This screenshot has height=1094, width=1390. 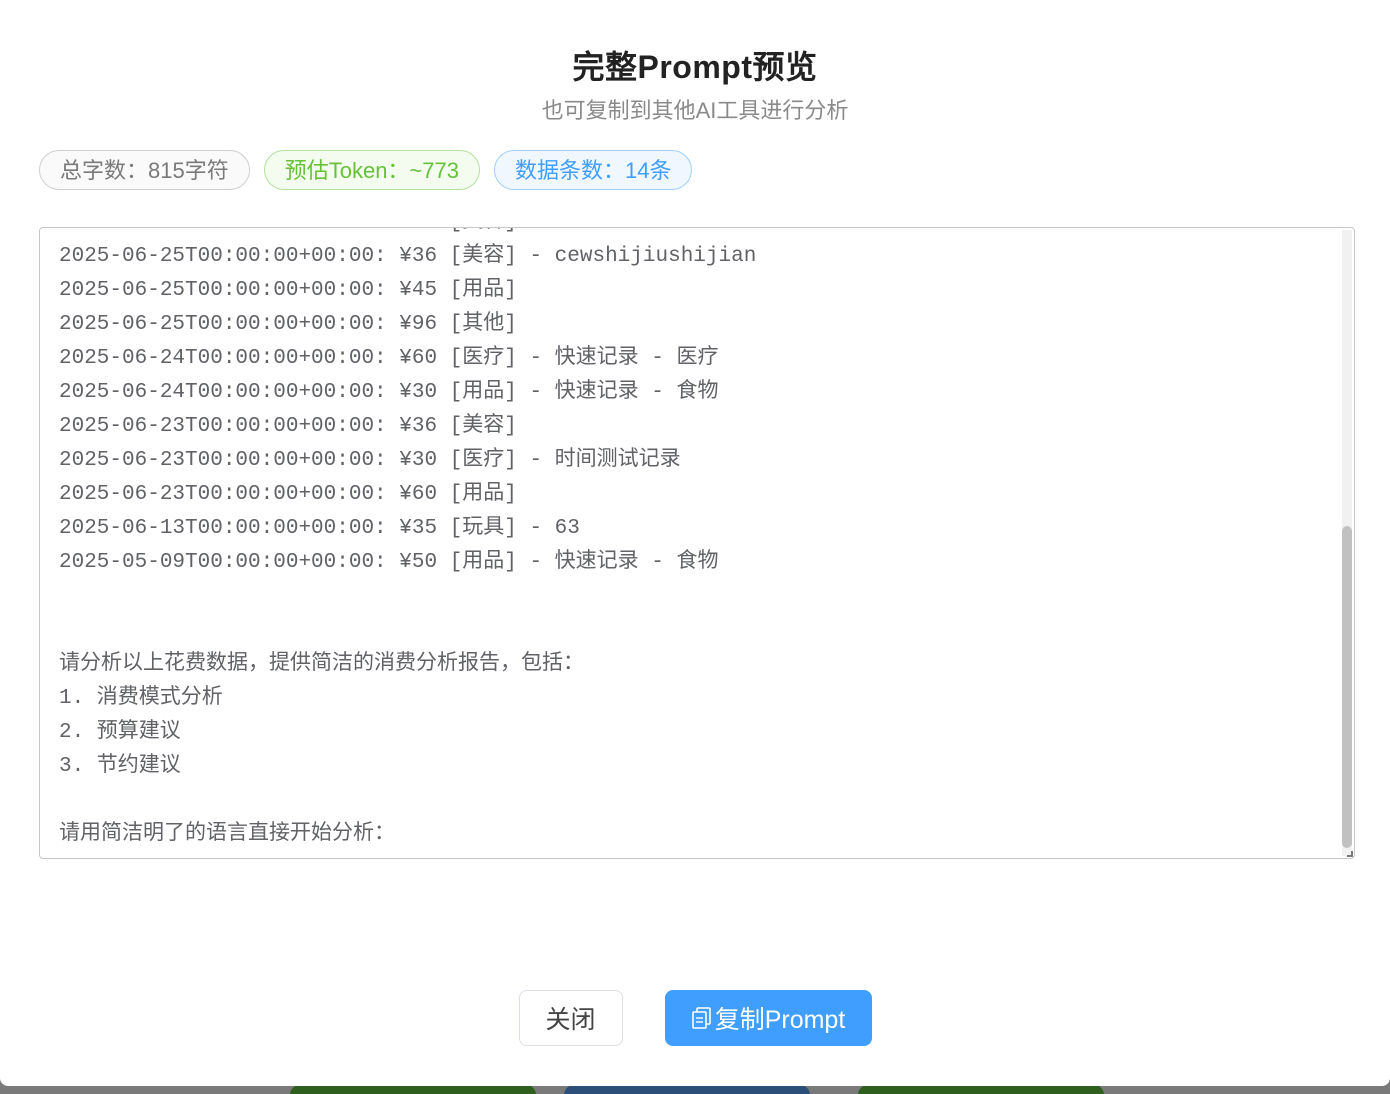 I want to click on close-button: 关闭, so click(x=570, y=1018).